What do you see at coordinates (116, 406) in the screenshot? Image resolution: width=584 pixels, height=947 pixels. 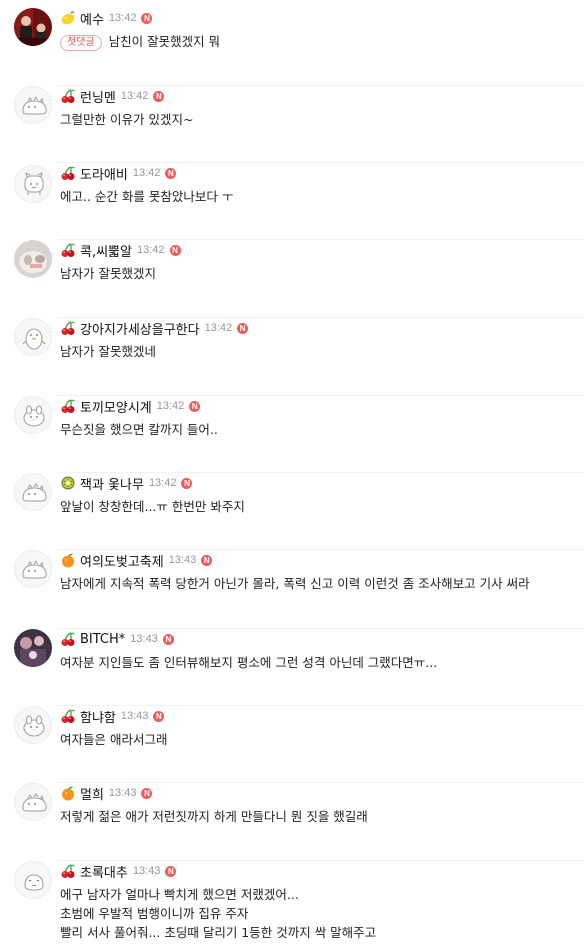 I see `nickname: 토끼모양시계` at bounding box center [116, 406].